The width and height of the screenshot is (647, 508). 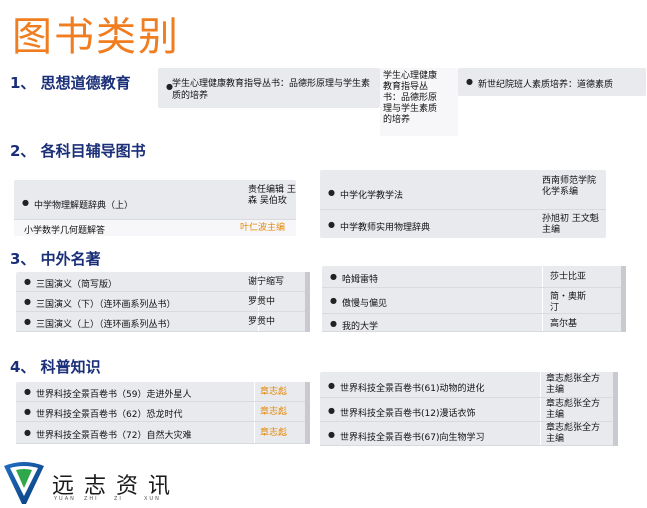 I want to click on book-title: 世界科技全景百卷书(61)动物的进化, so click(x=412, y=389).